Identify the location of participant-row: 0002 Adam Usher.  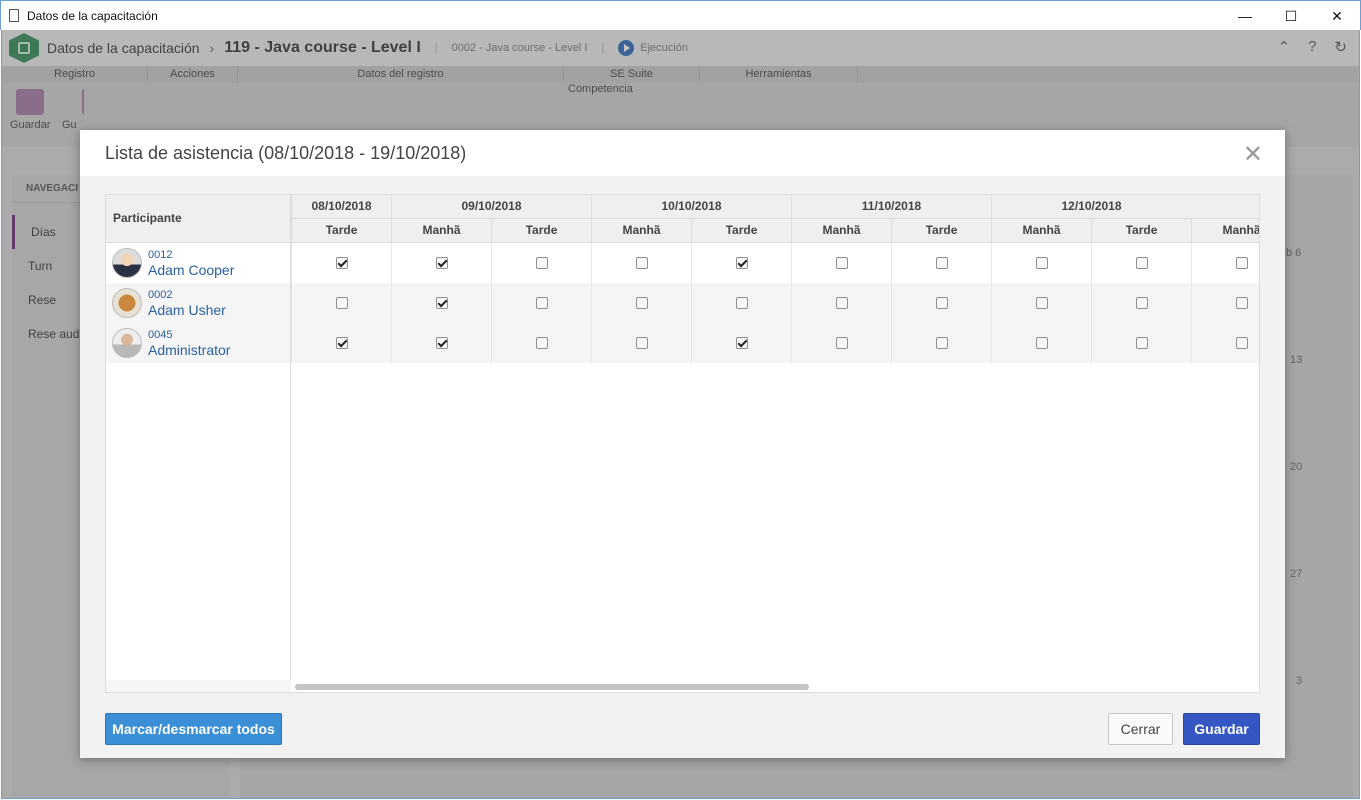
(198, 303).